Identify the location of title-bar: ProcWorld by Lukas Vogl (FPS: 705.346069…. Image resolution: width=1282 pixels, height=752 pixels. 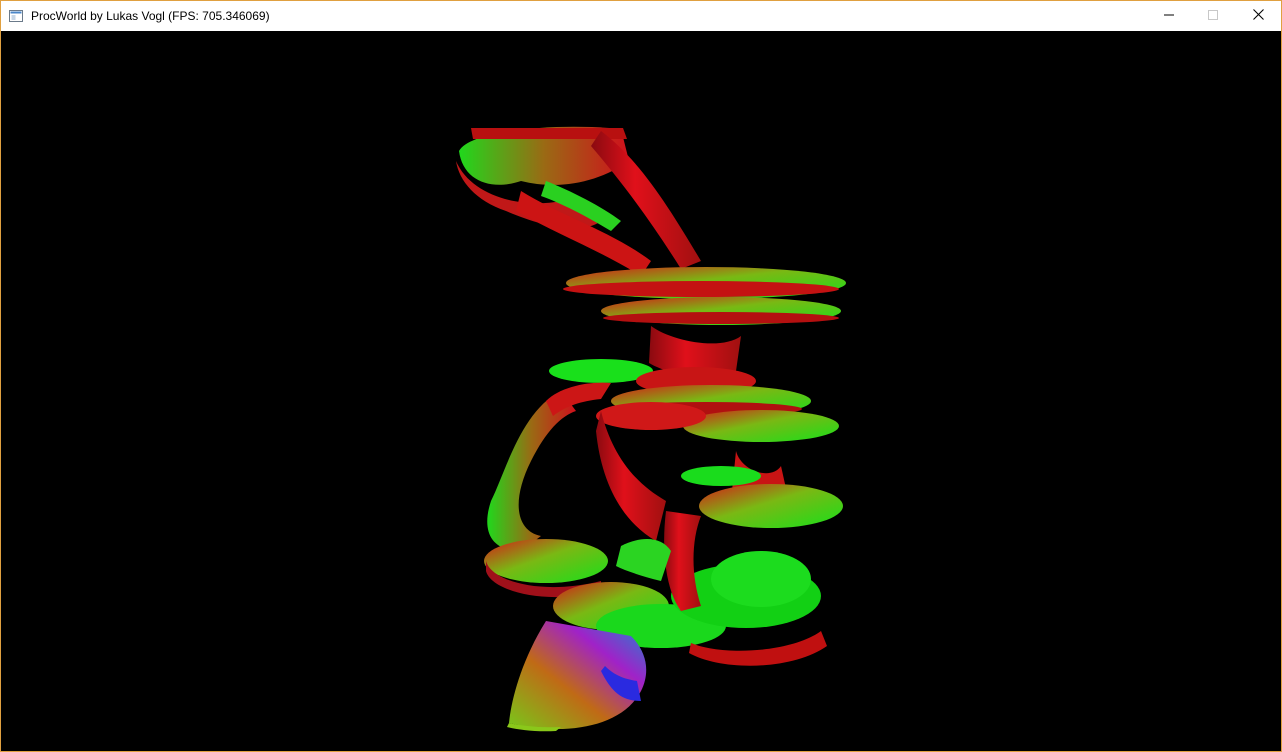
(641, 16).